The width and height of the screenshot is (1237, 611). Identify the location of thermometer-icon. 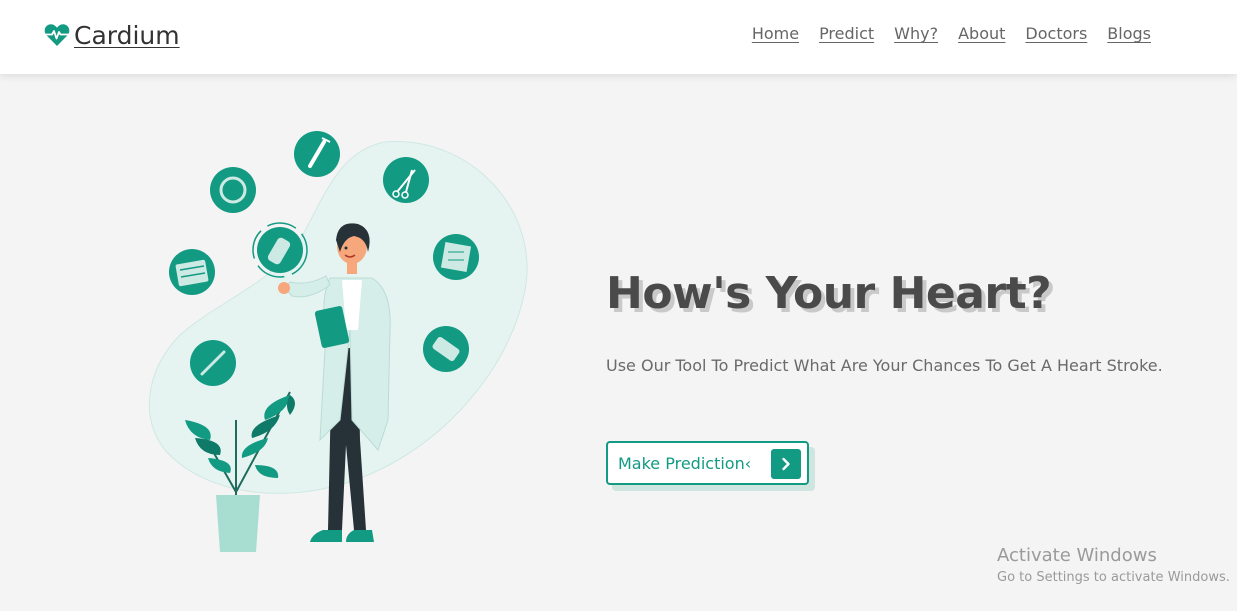
(213, 363).